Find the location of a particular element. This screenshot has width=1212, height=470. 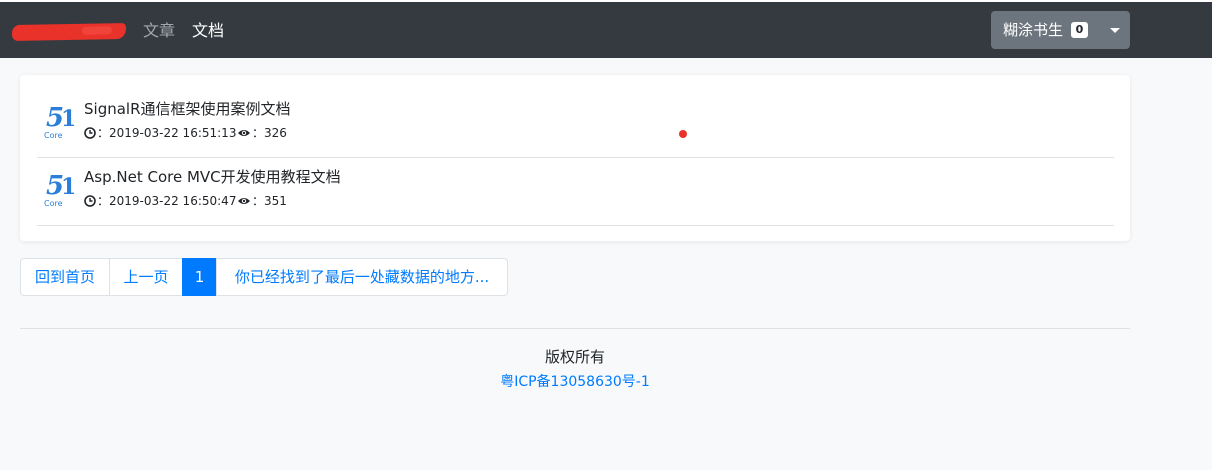

cursor-dot is located at coordinates (683, 134).